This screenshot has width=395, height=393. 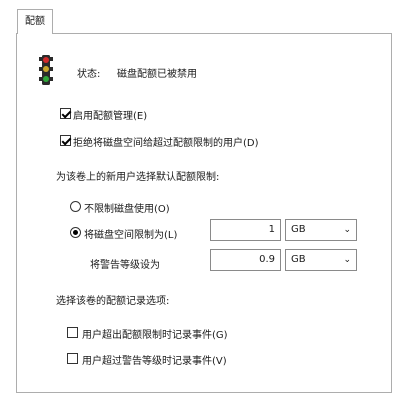 I want to click on logging-heading: 选择该卷的配额记录选项:, so click(x=113, y=301).